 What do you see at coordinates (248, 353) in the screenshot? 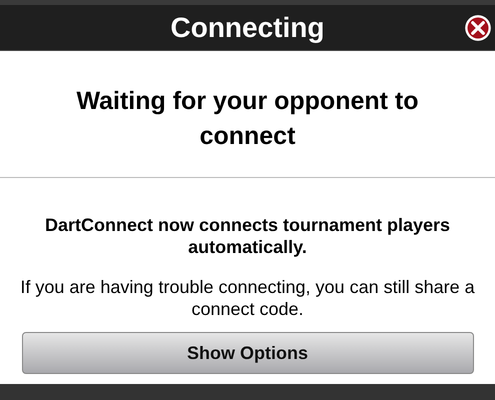
I see `show-options-button: Show Options` at bounding box center [248, 353].